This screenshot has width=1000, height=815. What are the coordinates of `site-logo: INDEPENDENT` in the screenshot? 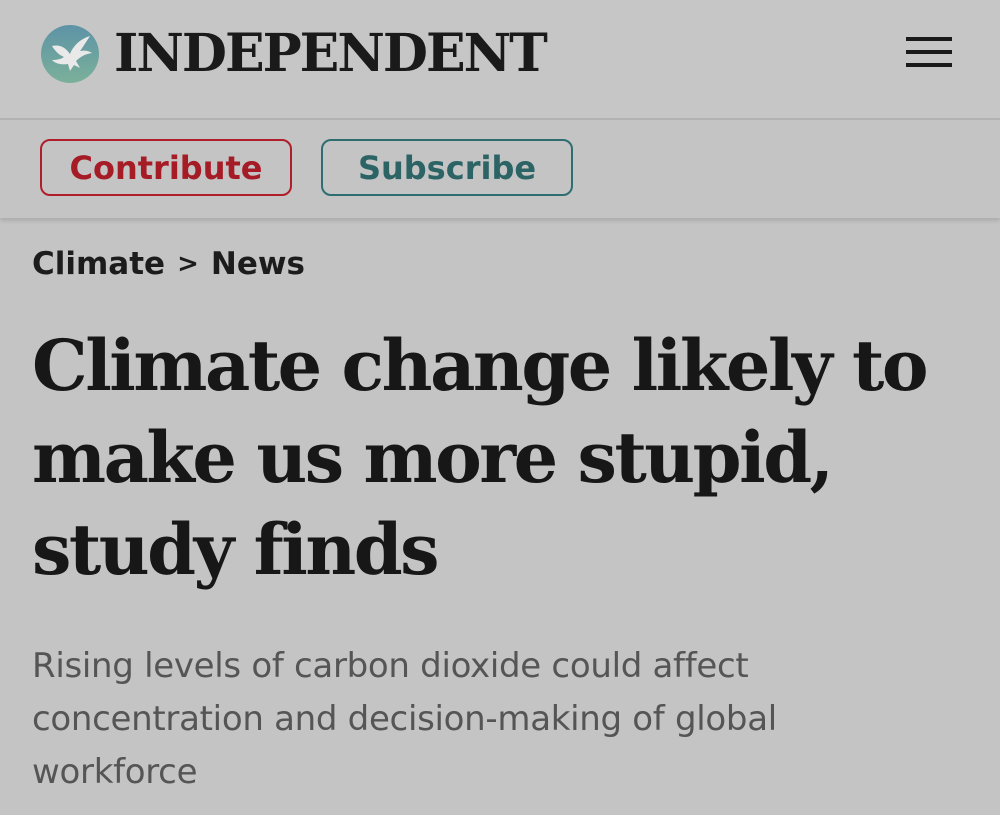 It's located at (294, 53).